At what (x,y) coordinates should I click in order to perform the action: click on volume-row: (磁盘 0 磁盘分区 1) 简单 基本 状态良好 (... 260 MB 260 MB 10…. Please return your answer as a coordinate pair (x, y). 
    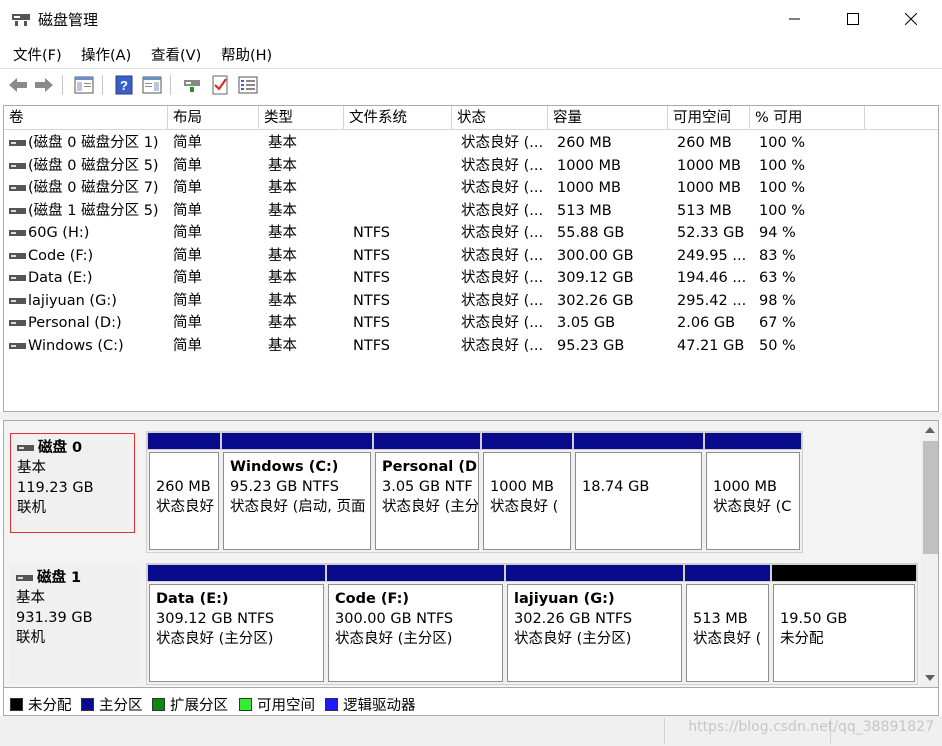
    Looking at the image, I should click on (471, 143).